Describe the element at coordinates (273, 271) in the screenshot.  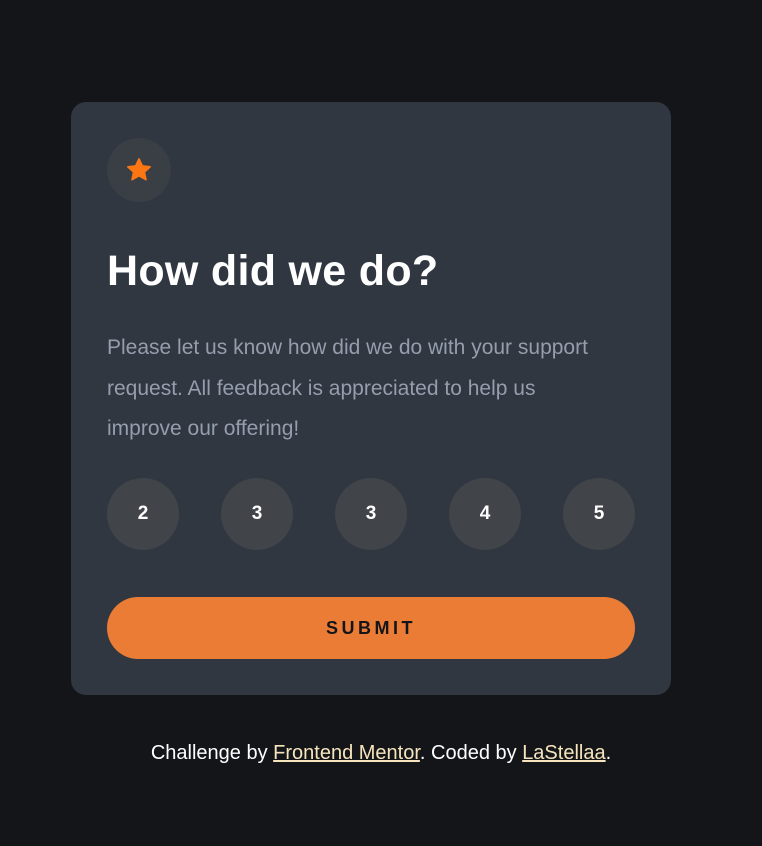
I see `card-title: How did we do?` at that location.